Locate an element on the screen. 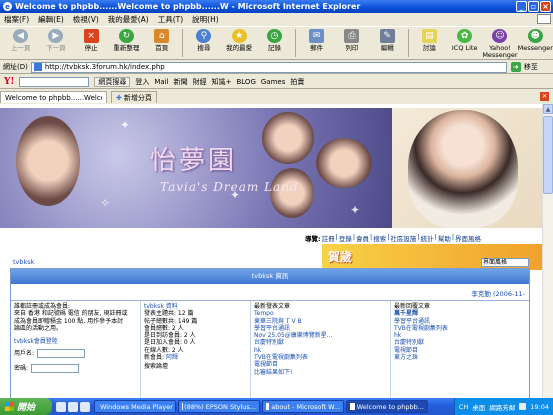 This screenshot has width=553, height=415. yahoo-answers-button: 知識+ is located at coordinates (222, 82).